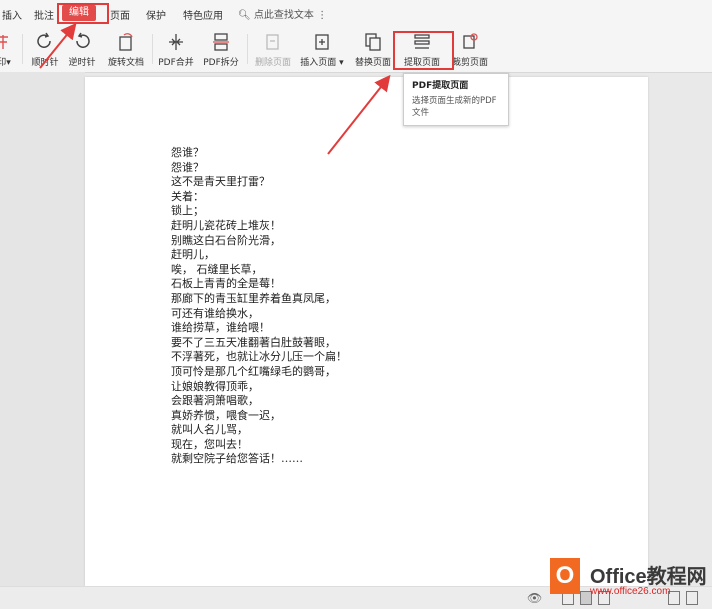 The image size is (712, 609). What do you see at coordinates (220, 328) in the screenshot?
I see `document-line: 谁给捞草，谁给喂！` at bounding box center [220, 328].